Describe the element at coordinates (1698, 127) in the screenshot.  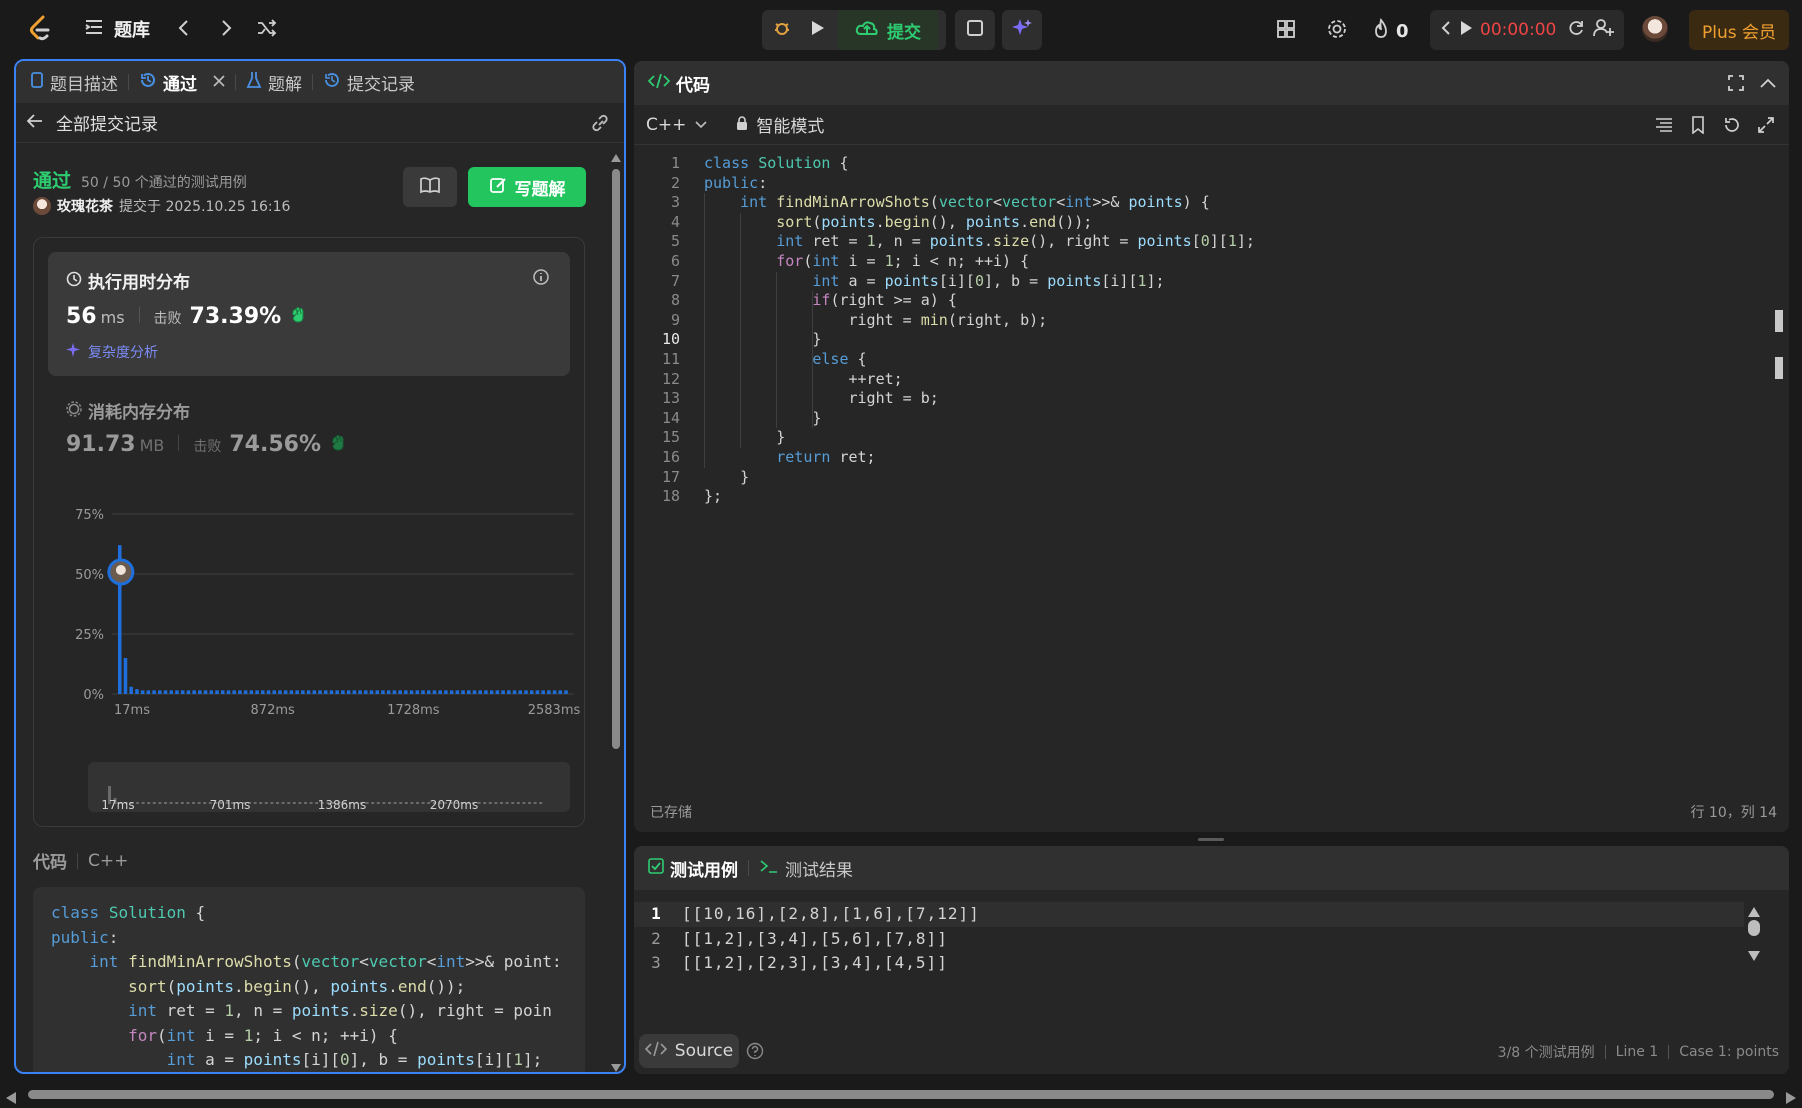
I see `bookmark-icon` at that location.